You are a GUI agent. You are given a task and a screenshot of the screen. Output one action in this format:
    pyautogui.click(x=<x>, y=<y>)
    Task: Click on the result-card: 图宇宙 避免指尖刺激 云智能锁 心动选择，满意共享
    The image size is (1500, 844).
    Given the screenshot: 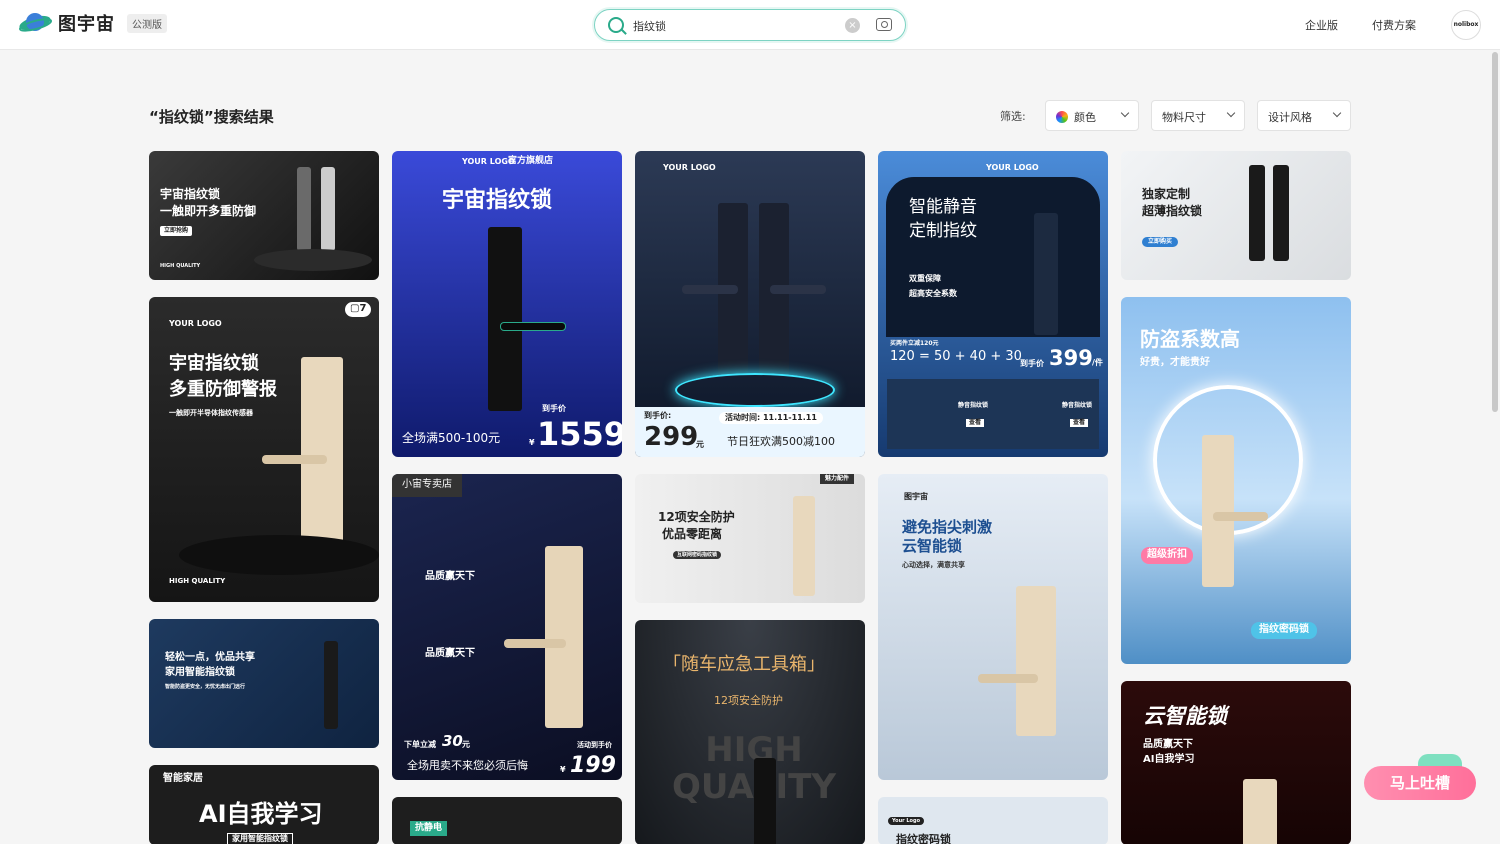 What is the action you would take?
    pyautogui.click(x=993, y=627)
    